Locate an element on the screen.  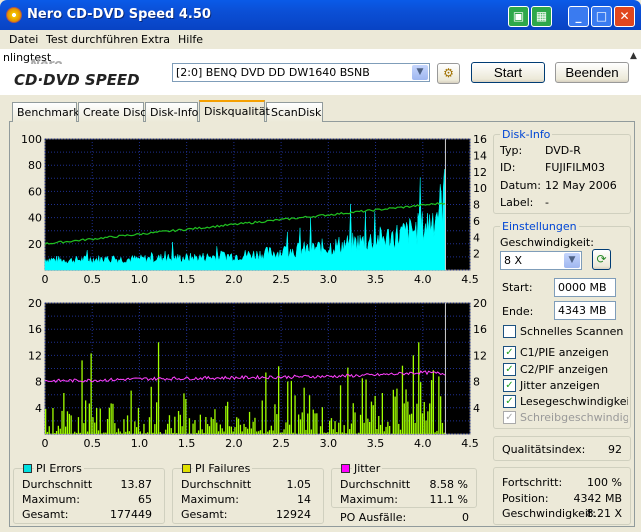
restore-icon: ▣ is located at coordinates (518, 16).